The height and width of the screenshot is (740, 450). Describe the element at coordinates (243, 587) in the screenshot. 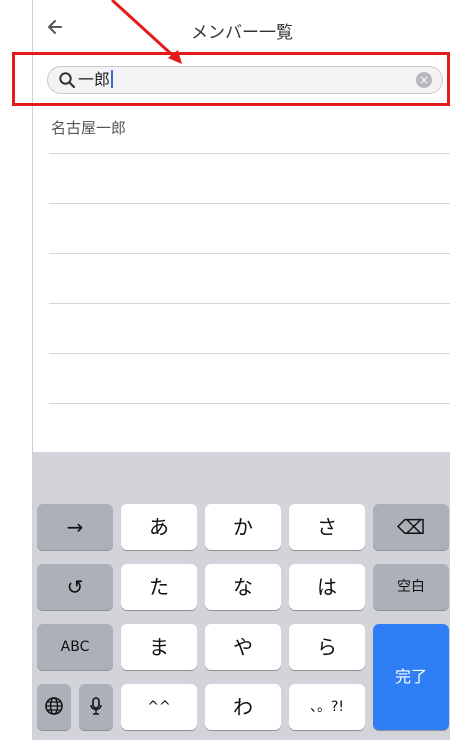

I see `key-na: な` at that location.